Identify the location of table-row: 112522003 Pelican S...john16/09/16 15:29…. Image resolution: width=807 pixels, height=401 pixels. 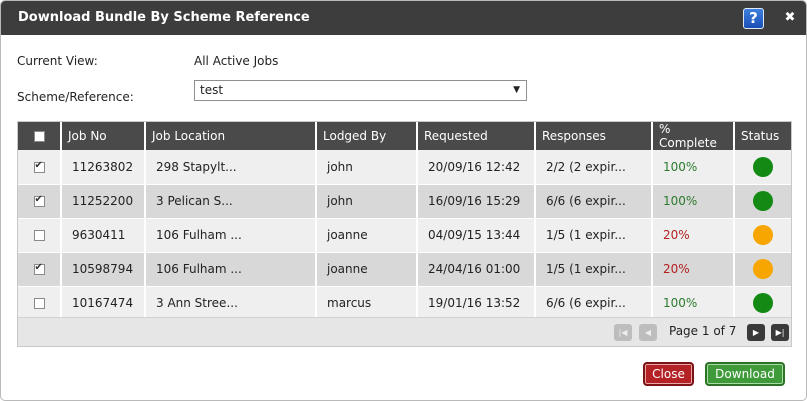
(404, 201).